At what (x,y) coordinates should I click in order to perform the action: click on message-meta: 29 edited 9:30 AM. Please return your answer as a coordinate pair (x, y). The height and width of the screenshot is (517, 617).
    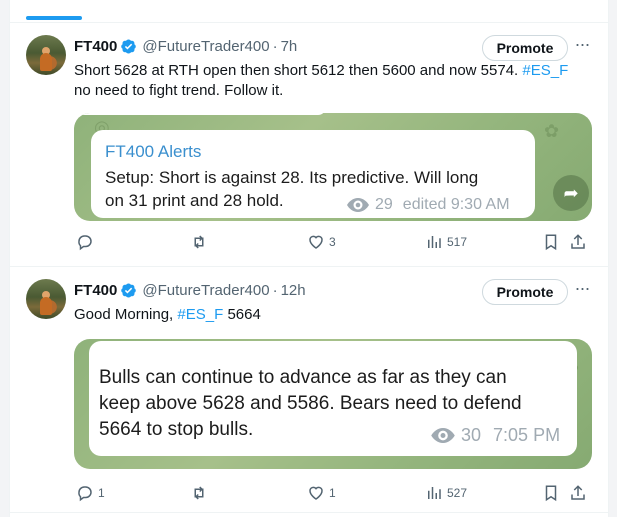
    Looking at the image, I should click on (428, 205).